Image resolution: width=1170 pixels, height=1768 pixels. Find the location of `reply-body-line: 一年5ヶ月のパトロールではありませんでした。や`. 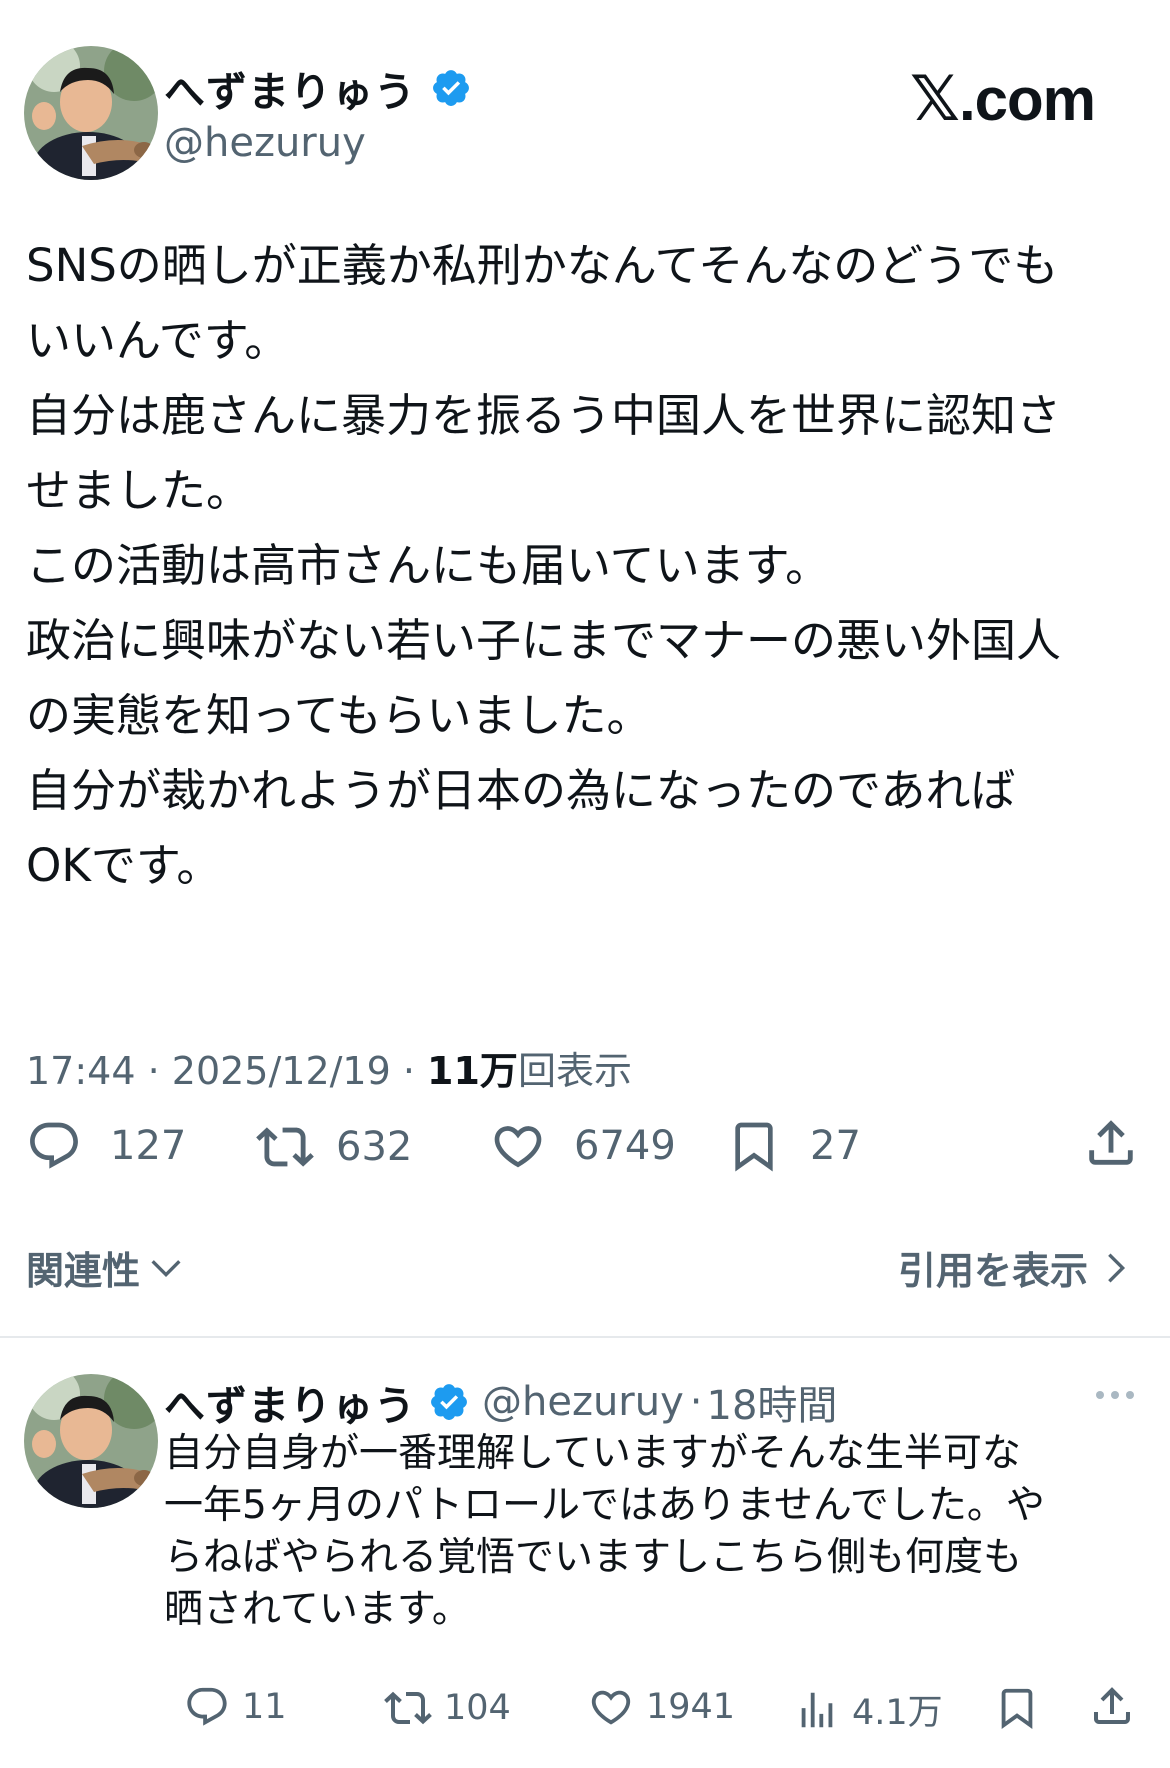

reply-body-line: 一年5ヶ月のパトロールではありませんでした。や is located at coordinates (604, 1505).